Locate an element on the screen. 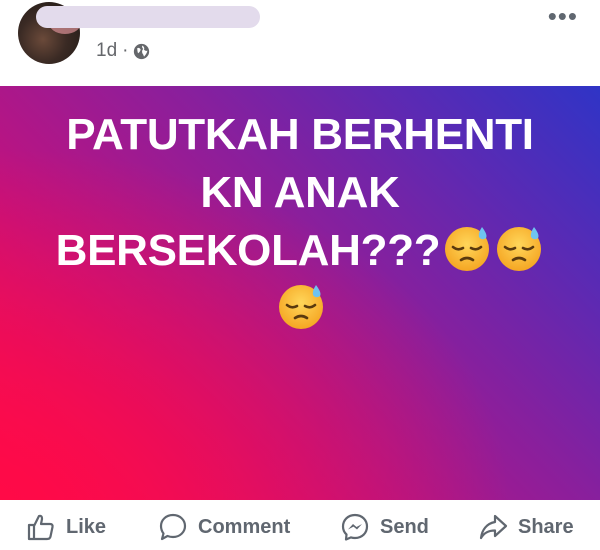 The image size is (600, 550). share-button: Share is located at coordinates (526, 527).